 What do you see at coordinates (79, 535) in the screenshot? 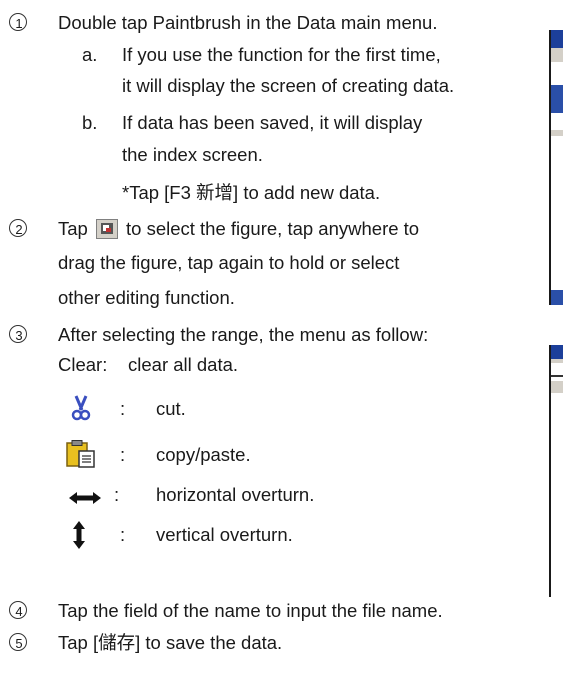
I see `vertical-arrow-icon` at bounding box center [79, 535].